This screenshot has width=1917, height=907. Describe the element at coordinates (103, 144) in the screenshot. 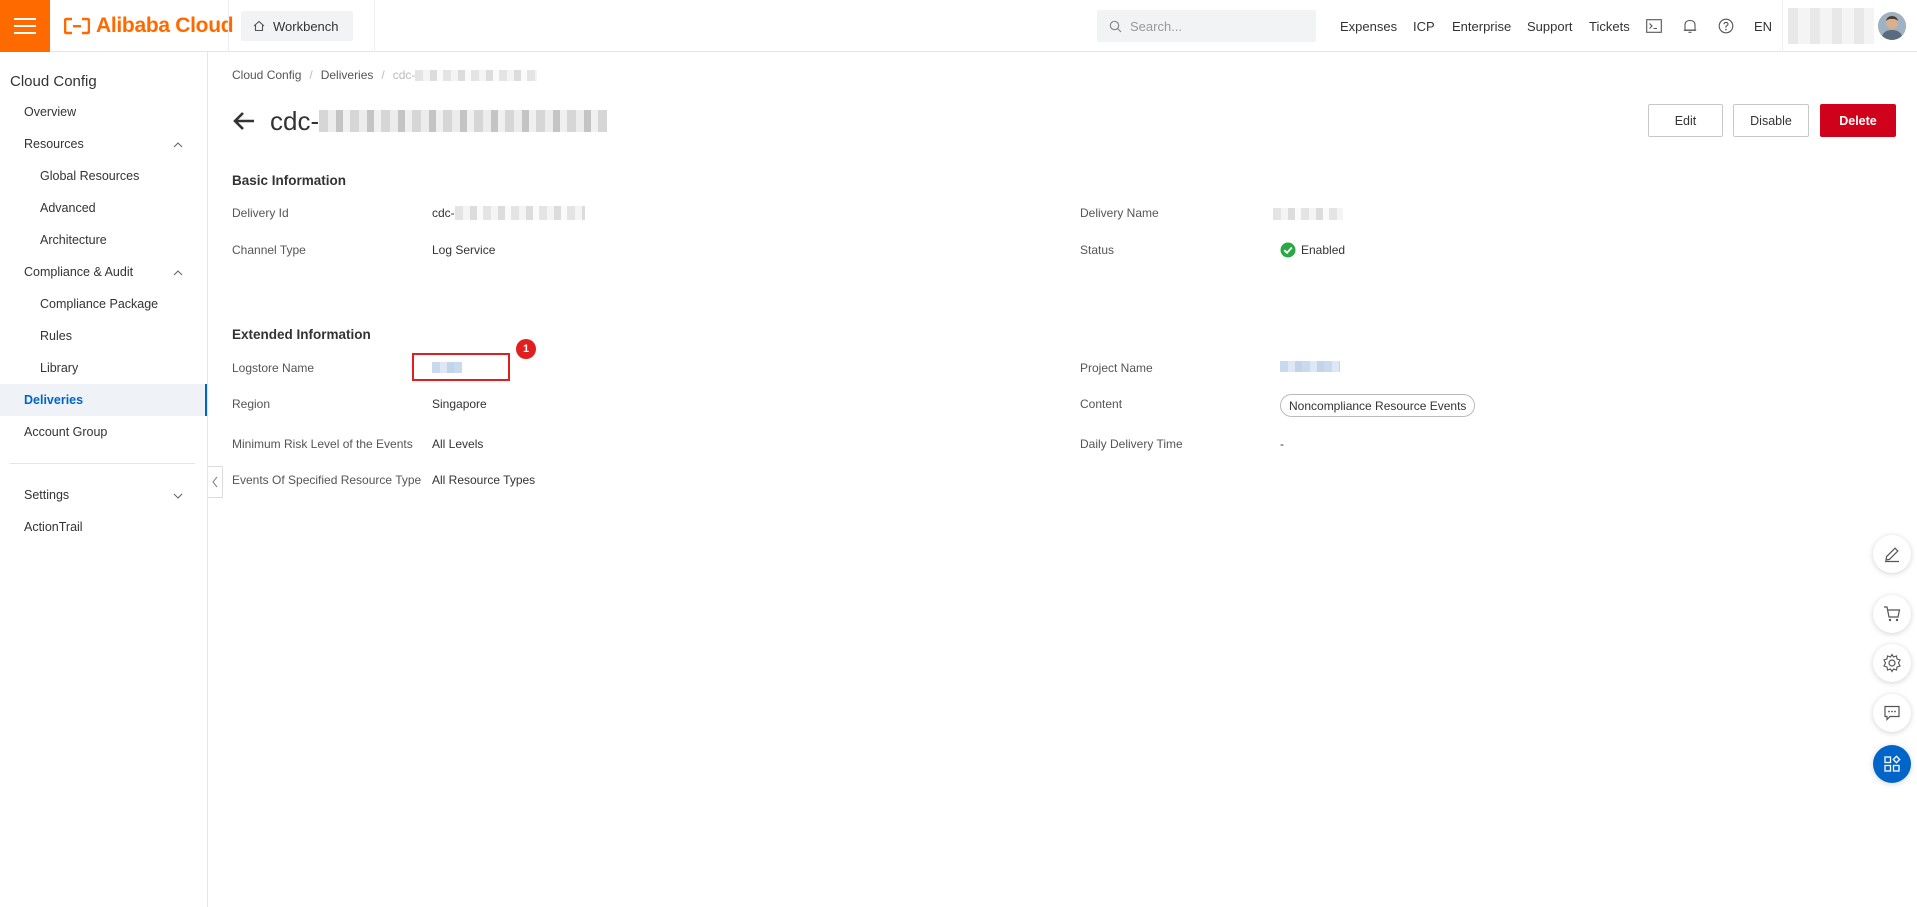

I see `sidebar-item-resources: Resources` at that location.